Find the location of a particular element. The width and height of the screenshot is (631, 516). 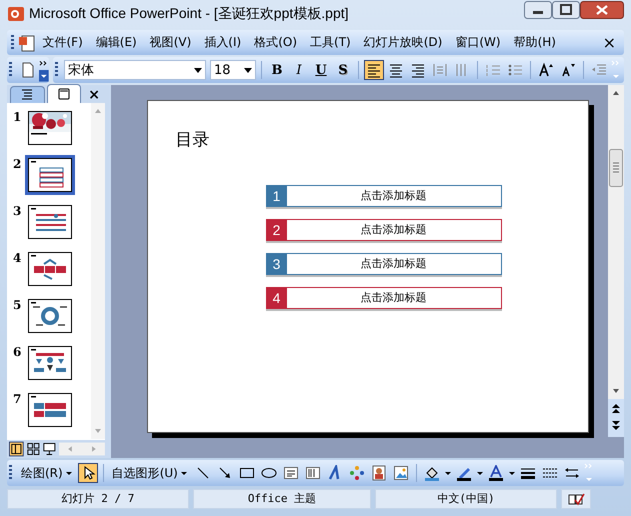

overflow-chevron is located at coordinates (44, 70).